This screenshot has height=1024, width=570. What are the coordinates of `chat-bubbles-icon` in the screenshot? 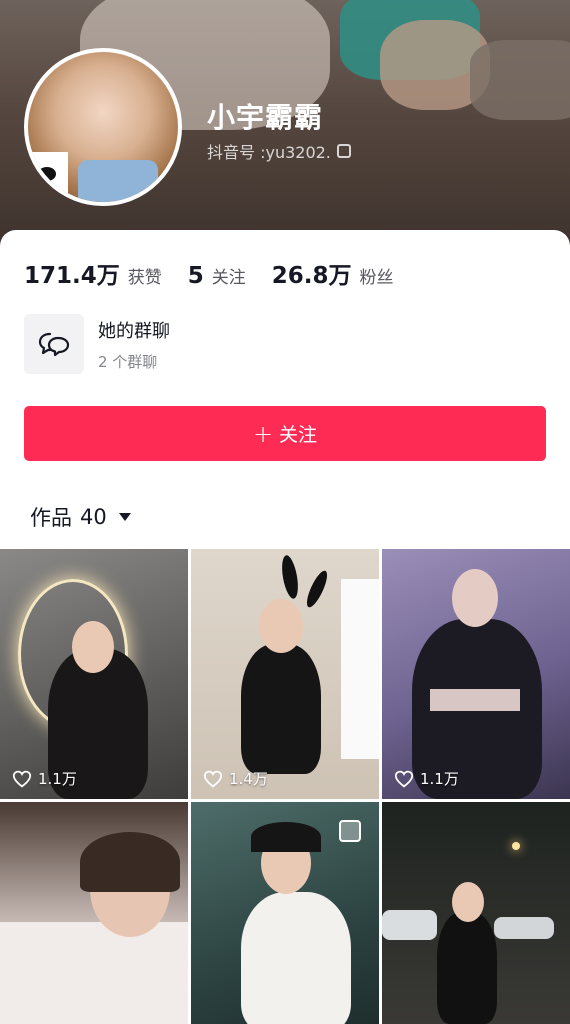 It's located at (54, 344).